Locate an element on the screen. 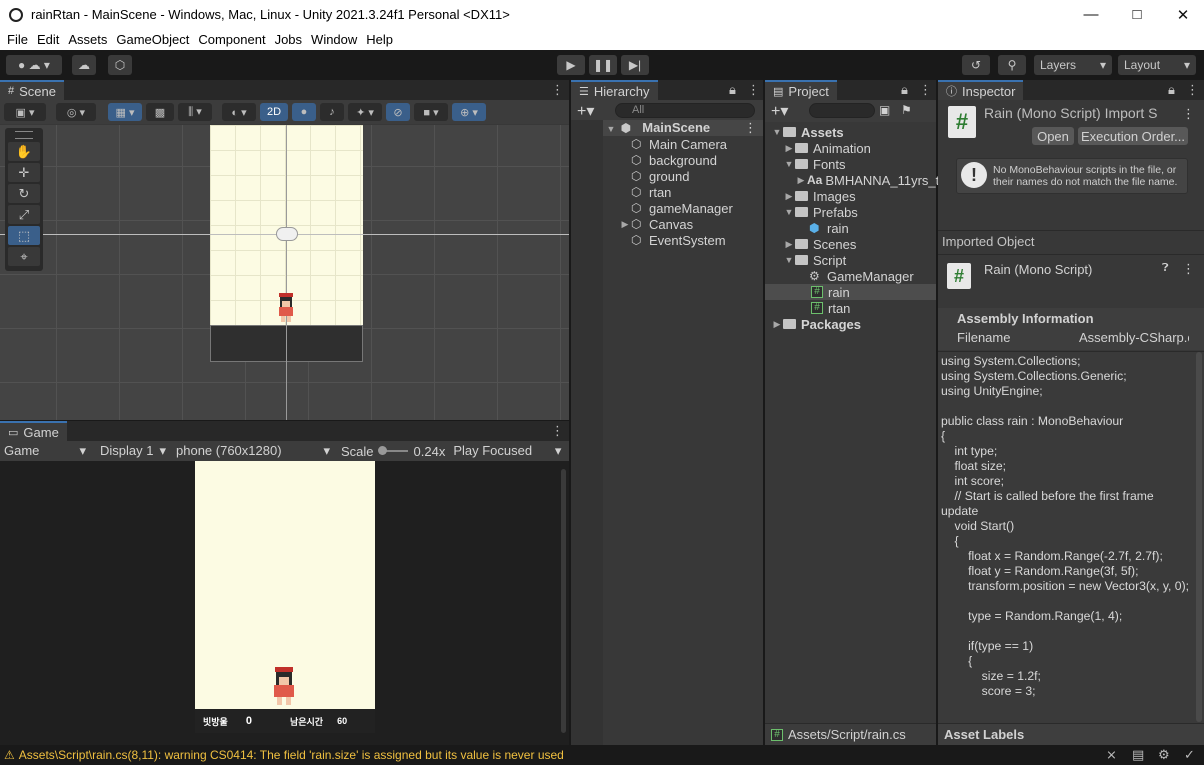 This screenshot has height=765, width=1204. search-button: ⚲ is located at coordinates (1012, 65).